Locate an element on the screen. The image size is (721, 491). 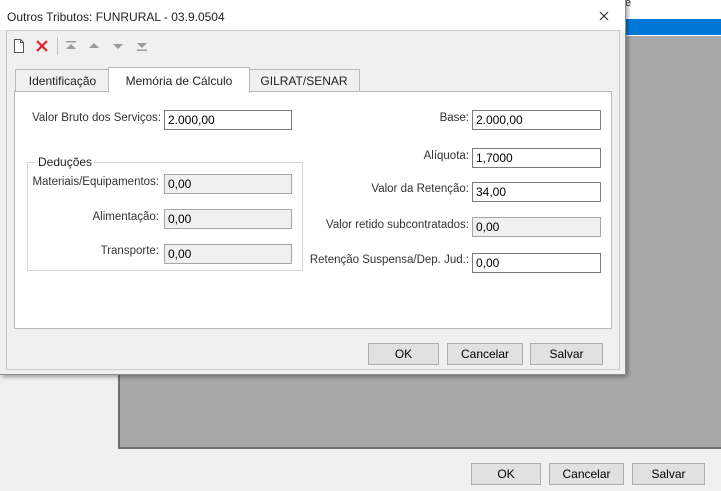
retencao-suspensa-field: 0,00 is located at coordinates (536, 263).